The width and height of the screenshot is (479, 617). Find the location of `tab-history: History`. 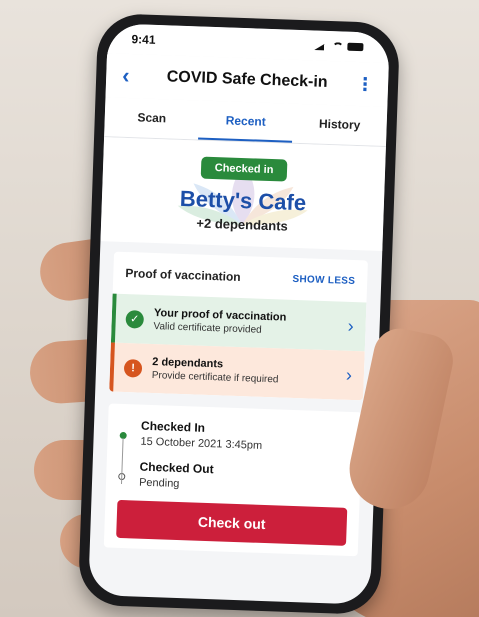

tab-history: History is located at coordinates (339, 125).